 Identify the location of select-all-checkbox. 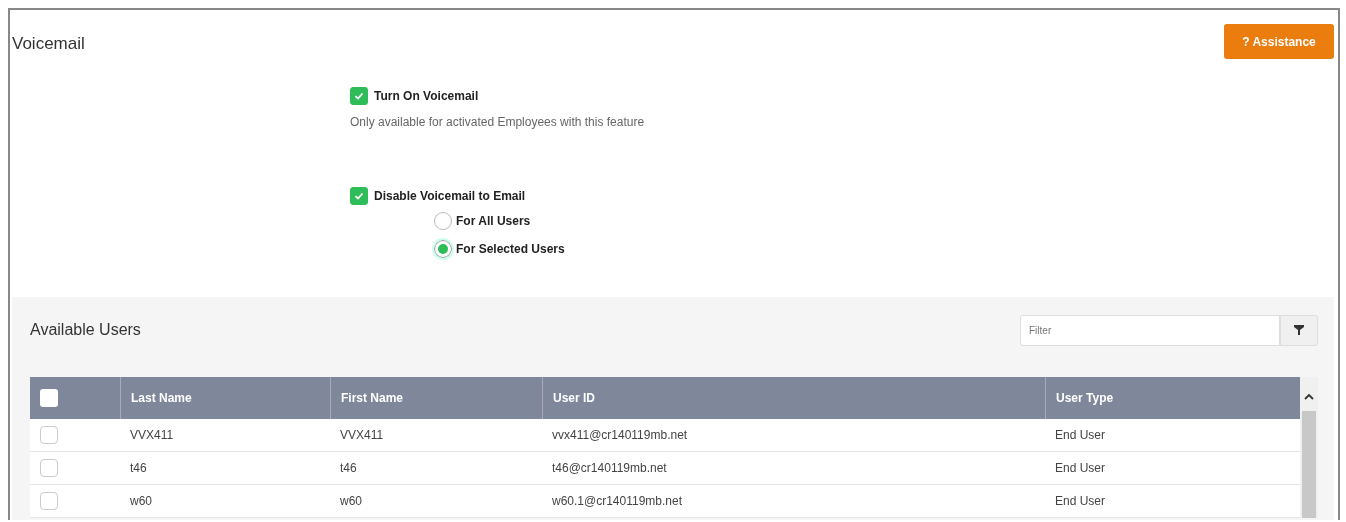
(49, 398).